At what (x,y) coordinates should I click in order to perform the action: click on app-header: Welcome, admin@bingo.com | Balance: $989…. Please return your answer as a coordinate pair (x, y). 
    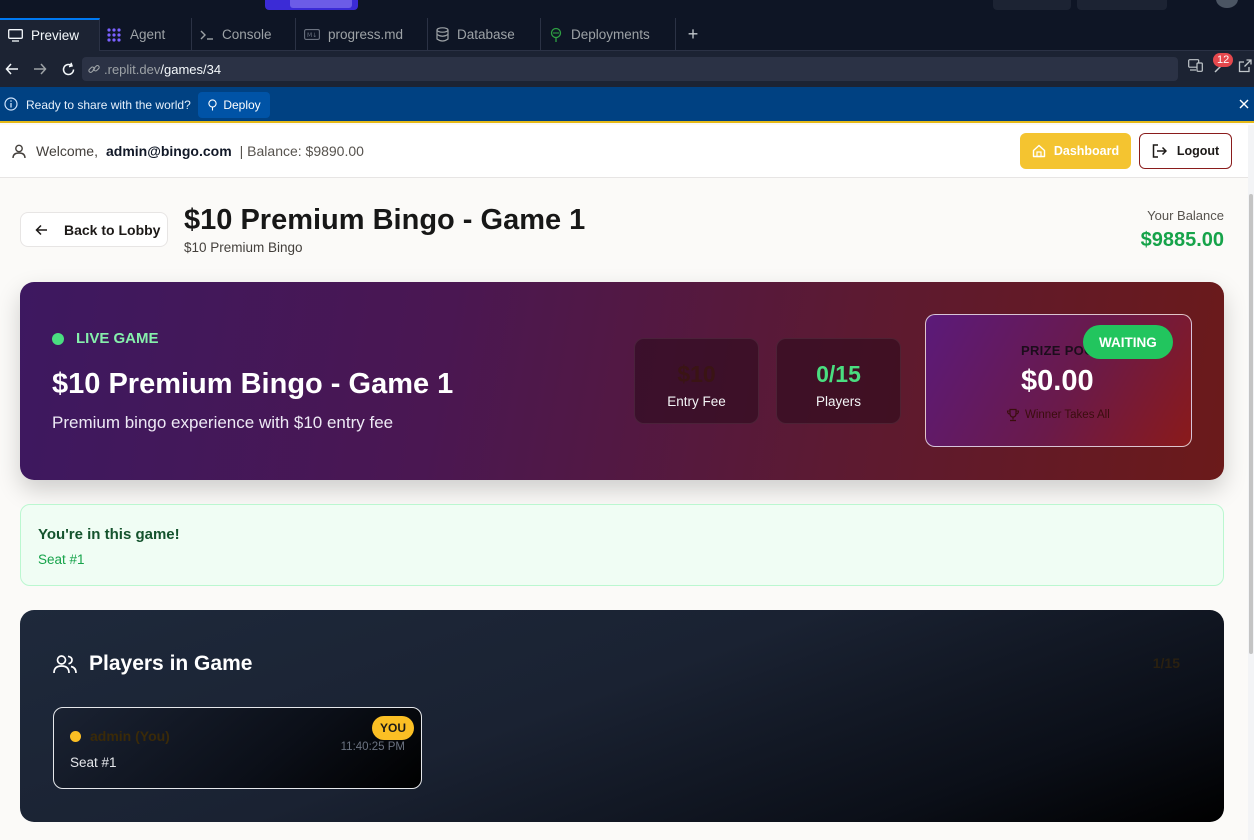
    Looking at the image, I should click on (627, 151).